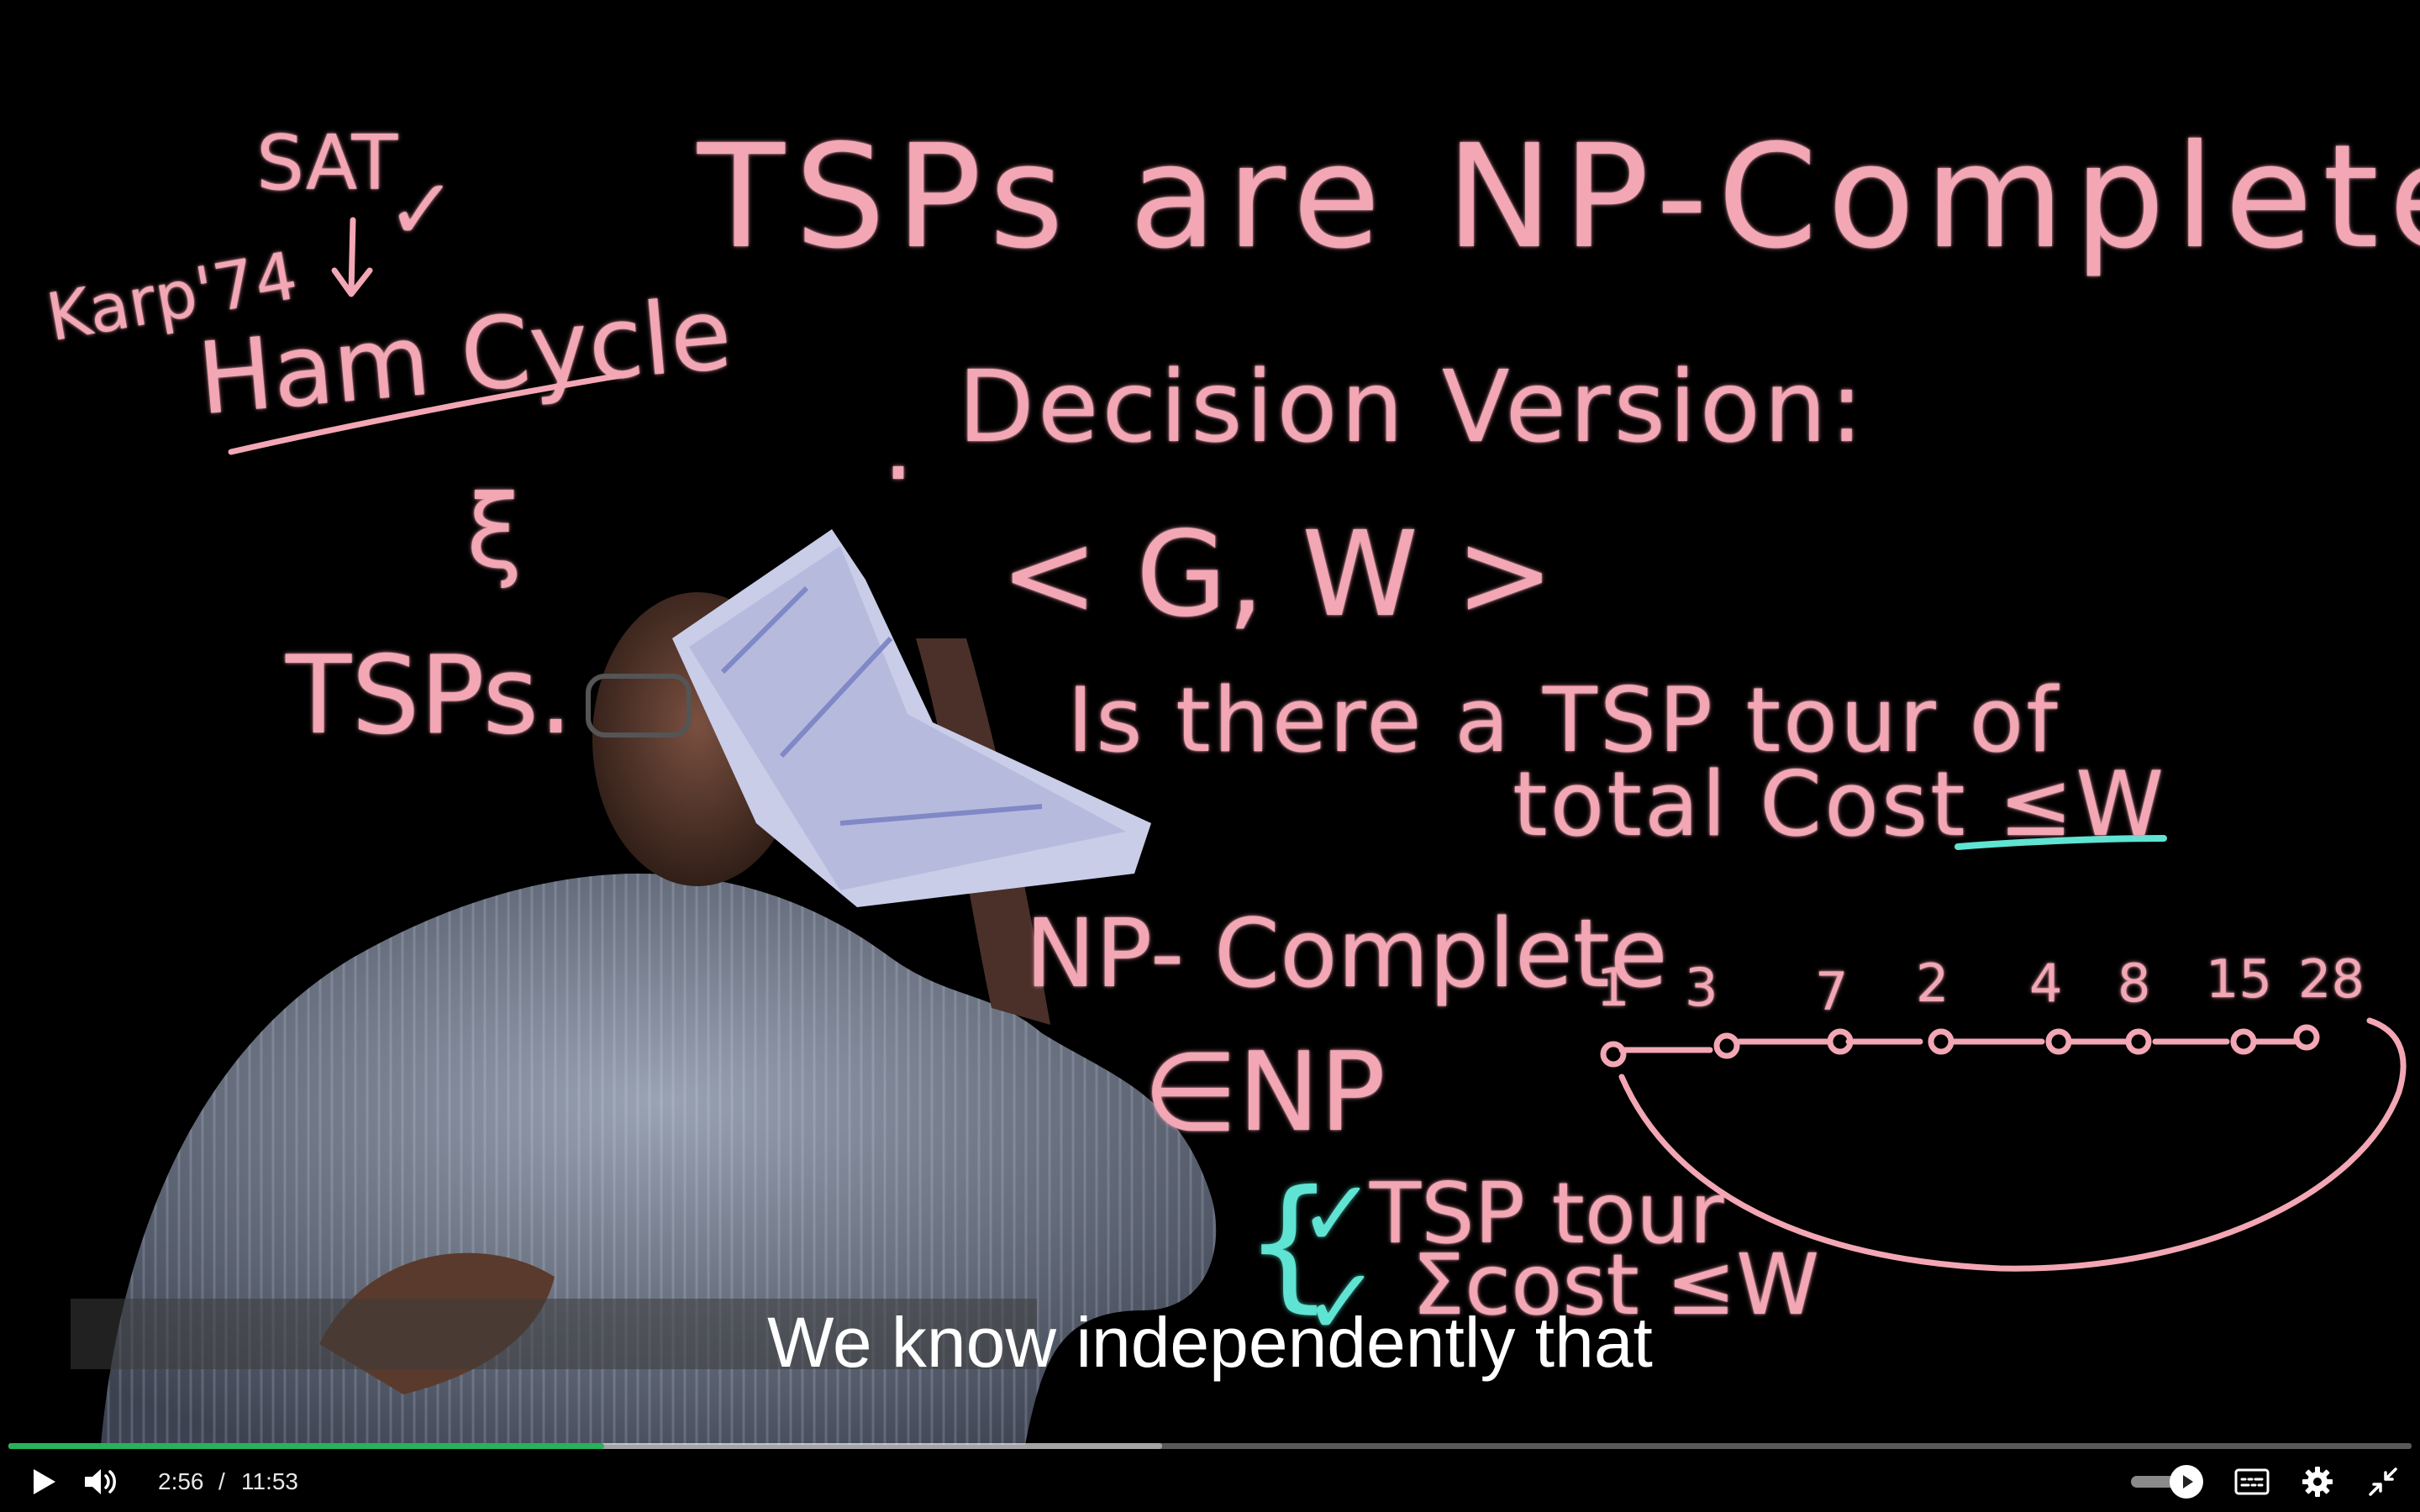 This screenshot has height=1512, width=2420. What do you see at coordinates (1346, 954) in the screenshot?
I see `np-complete-label: NP- Complete` at bounding box center [1346, 954].